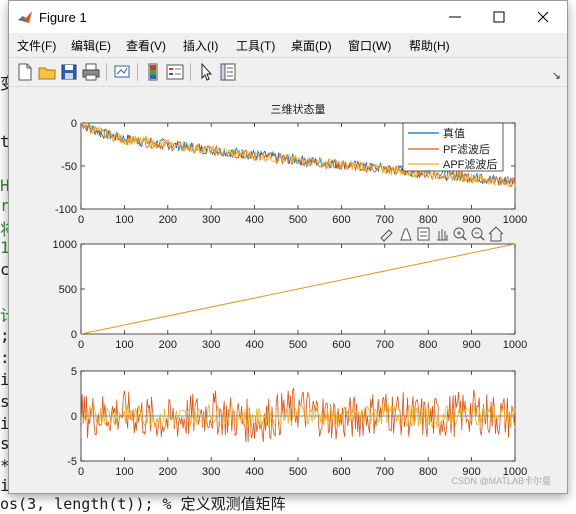 Image resolution: width=576 pixels, height=514 pixels. What do you see at coordinates (454, 133) in the screenshot?
I see `legend-label: 真值` at bounding box center [454, 133].